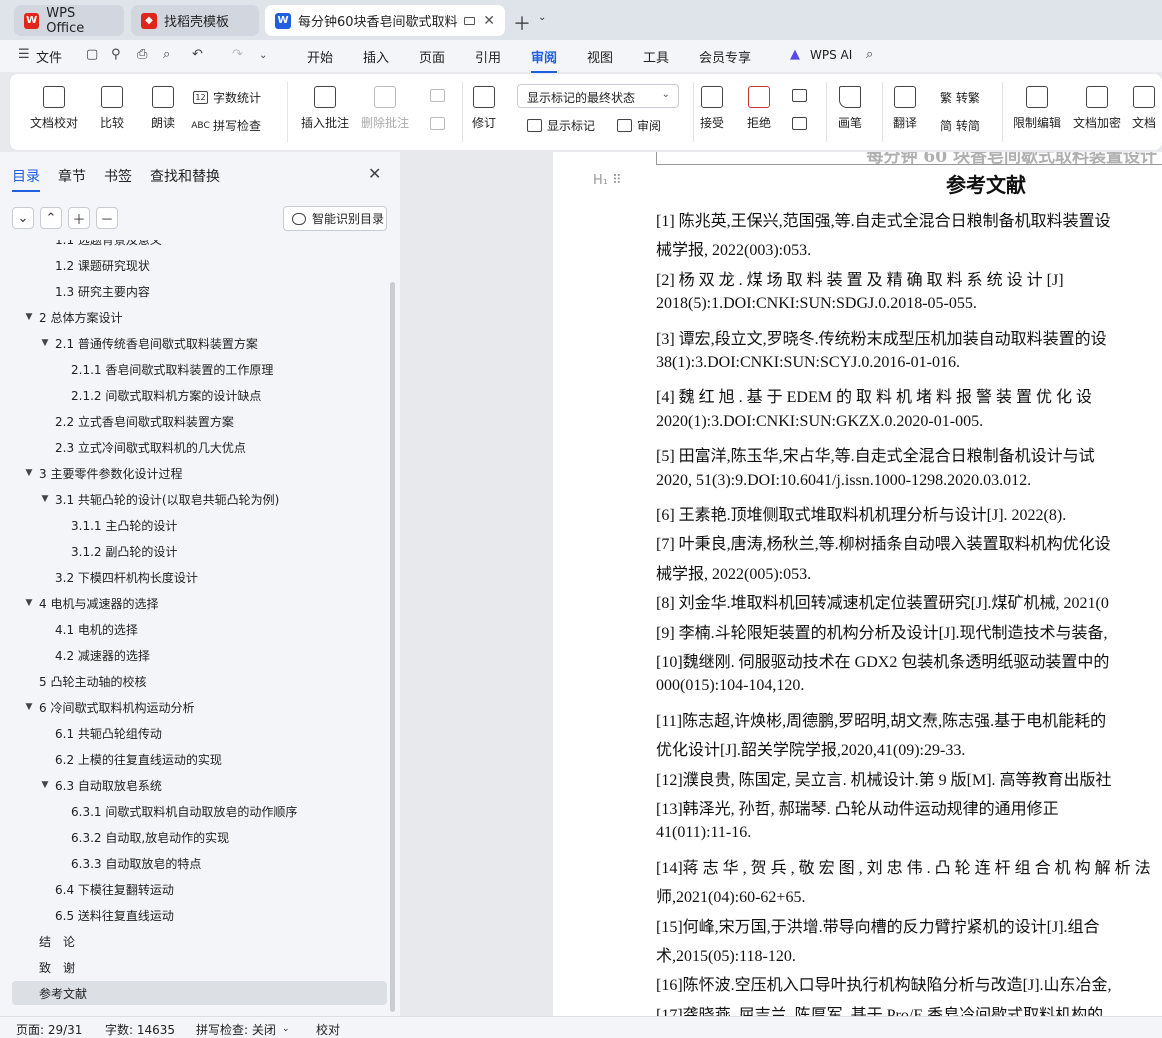  What do you see at coordinates (199, 525) in the screenshot?
I see `toc-item: 3.1.1 主凸轮的设计` at bounding box center [199, 525].